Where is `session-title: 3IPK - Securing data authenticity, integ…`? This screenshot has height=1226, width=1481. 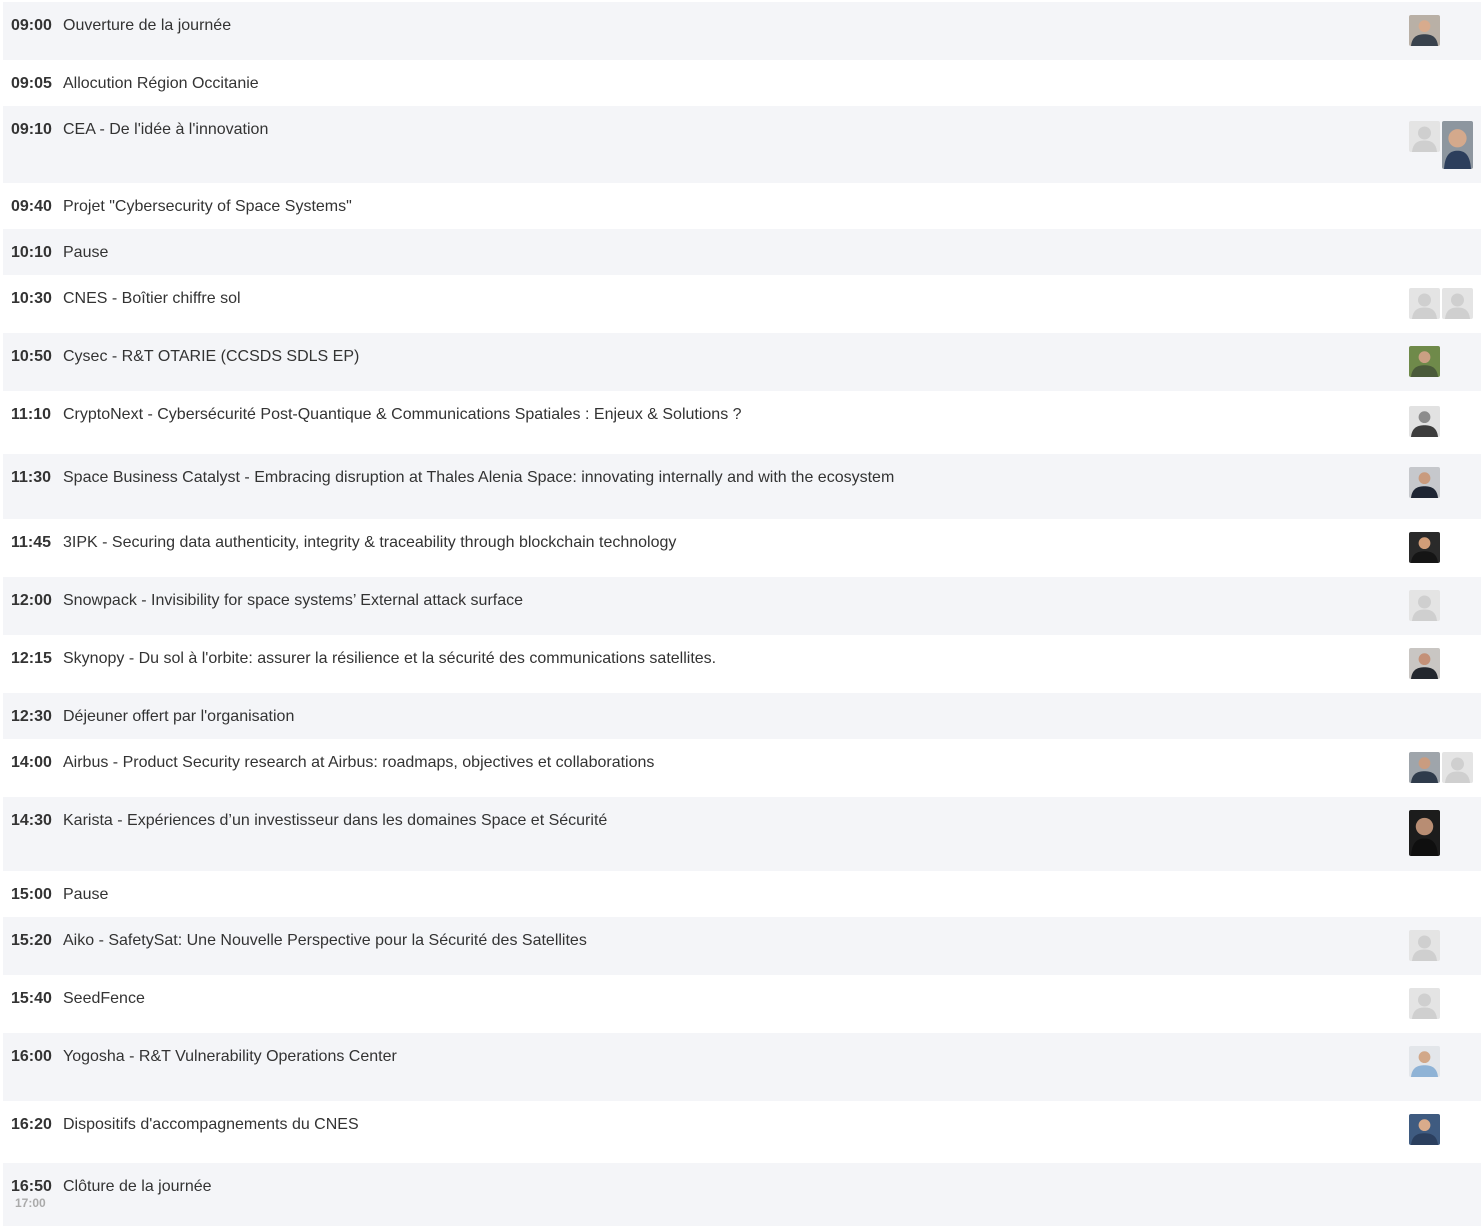 session-title: 3IPK - Securing data authenticity, integ… is located at coordinates (369, 543).